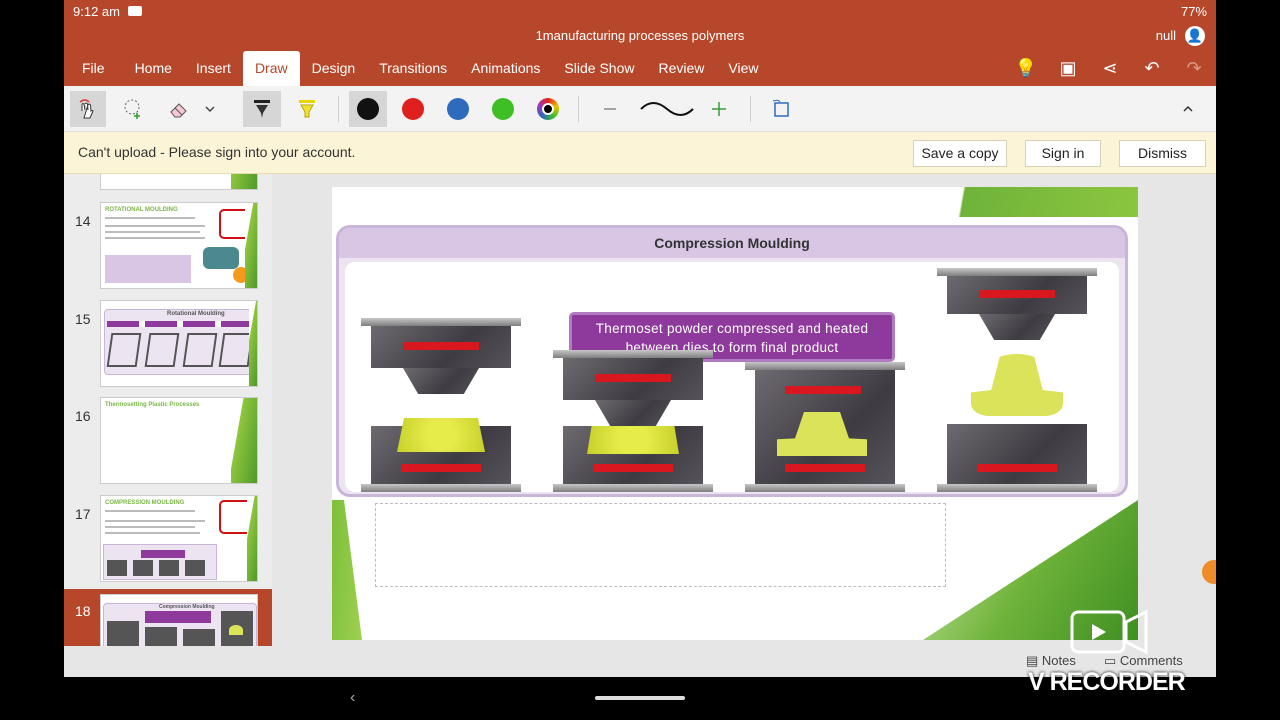 The height and width of the screenshot is (720, 1280). I want to click on lasso-select-icon, so click(133, 109).